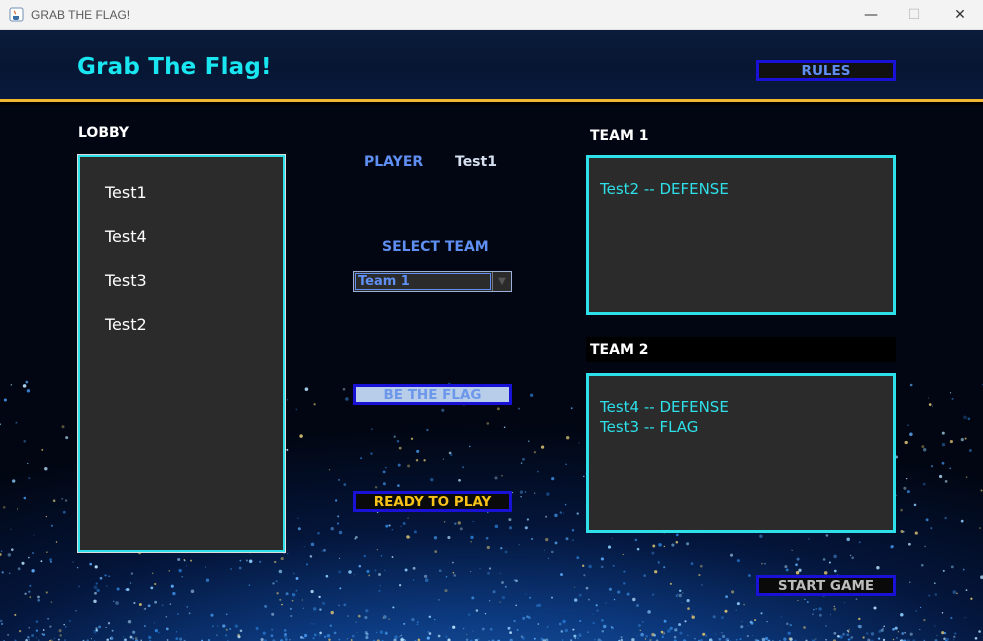 The width and height of the screenshot is (983, 641). Describe the element at coordinates (741, 235) in the screenshot. I see `team1-list: Test2 -- DEFENSE` at that location.